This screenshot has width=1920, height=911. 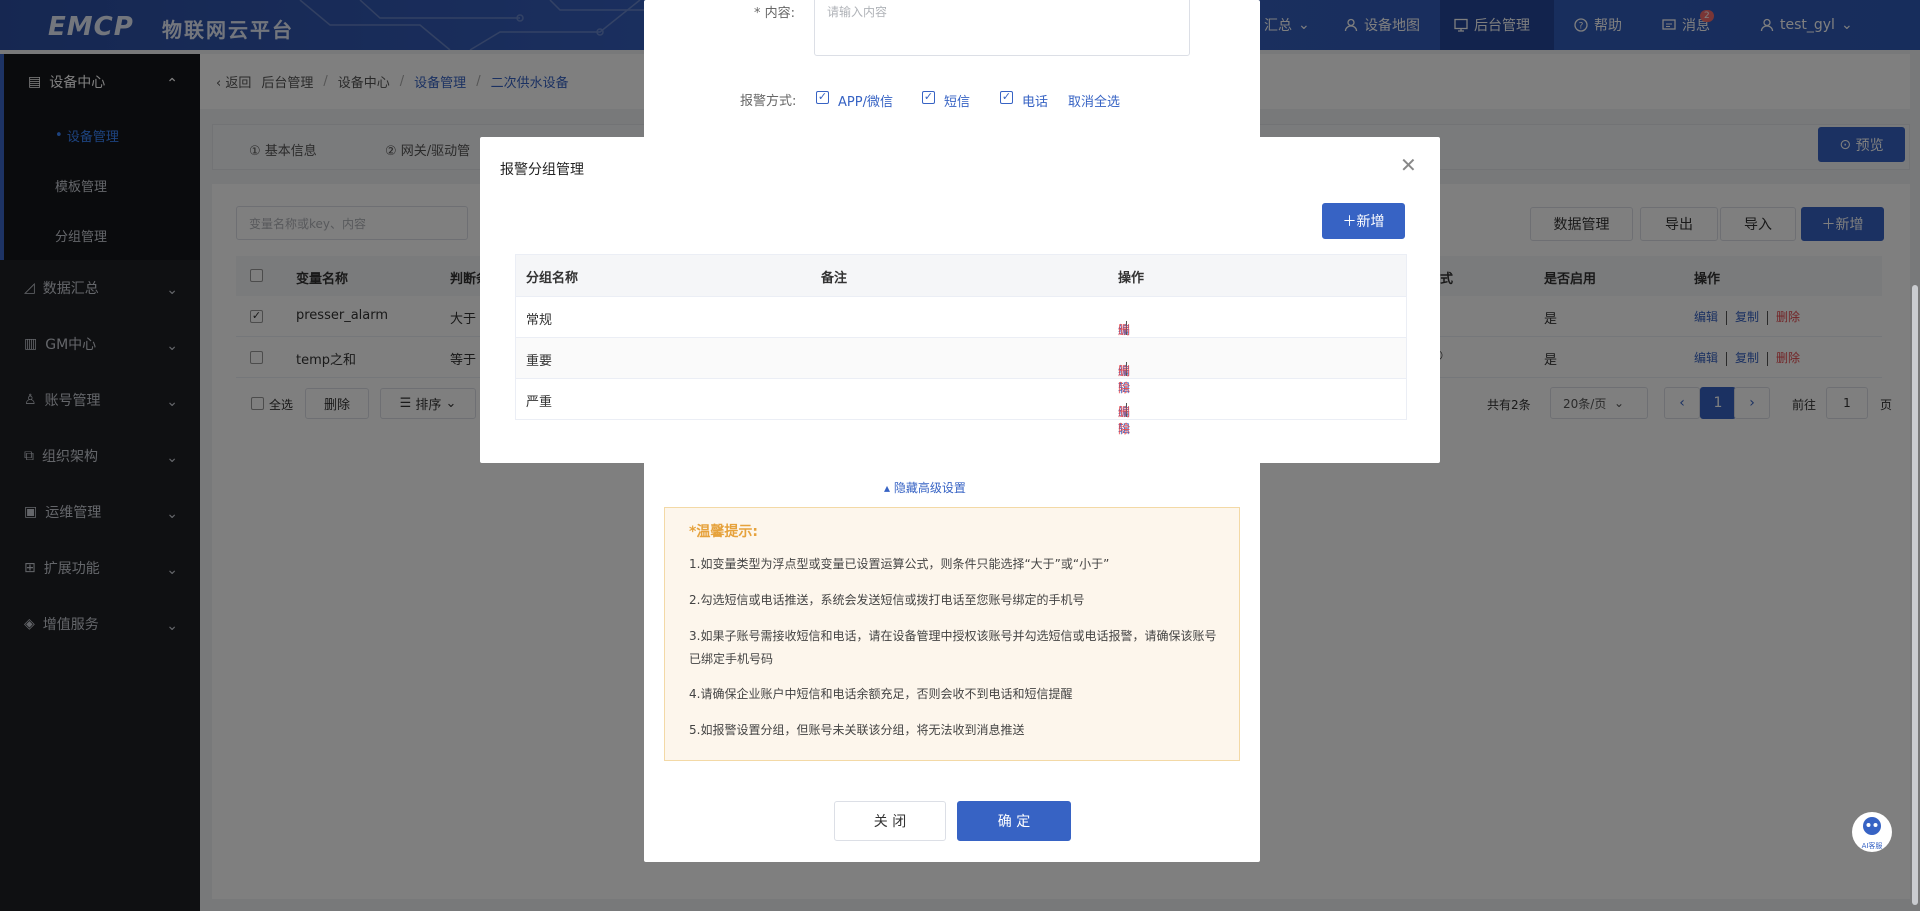 What do you see at coordinates (1006, 97) in the screenshot?
I see `method-phone-checkbox: ✓` at bounding box center [1006, 97].